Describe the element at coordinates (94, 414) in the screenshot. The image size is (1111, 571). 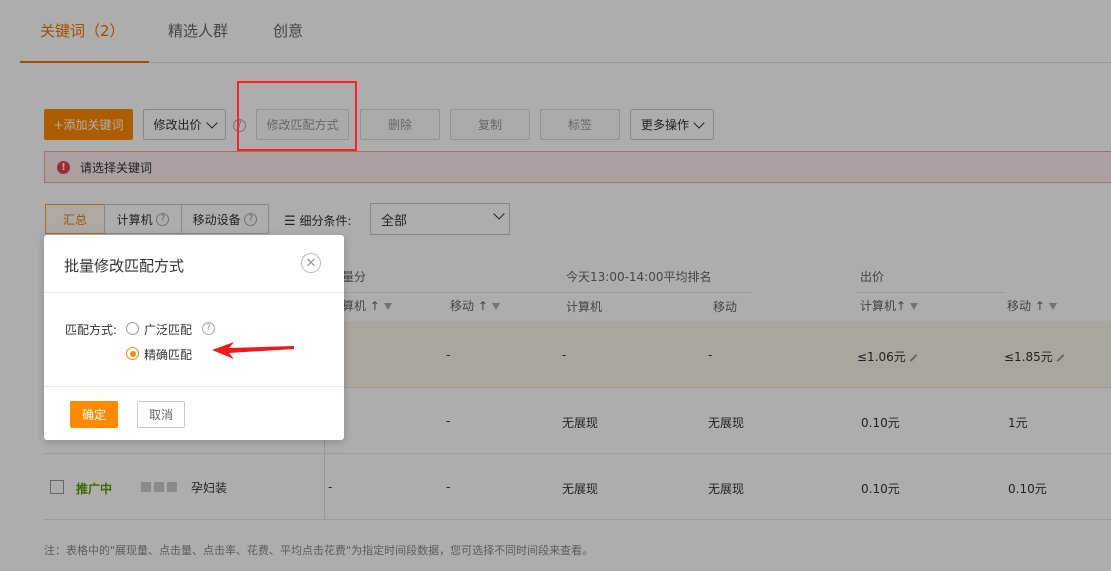
I see `confirm-button: 确定` at that location.